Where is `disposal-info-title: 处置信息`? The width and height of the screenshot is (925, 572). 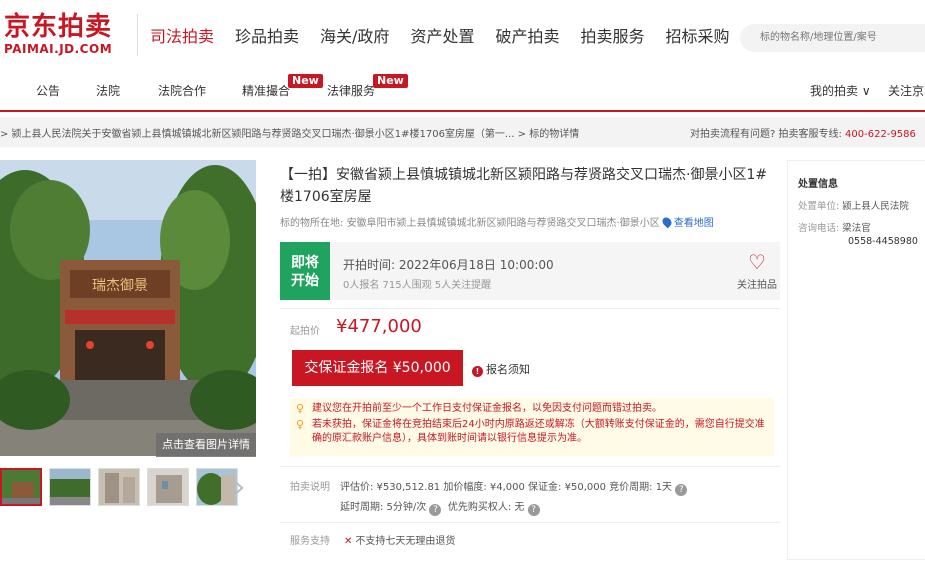
disposal-info-title: 处置信息 is located at coordinates (818, 184).